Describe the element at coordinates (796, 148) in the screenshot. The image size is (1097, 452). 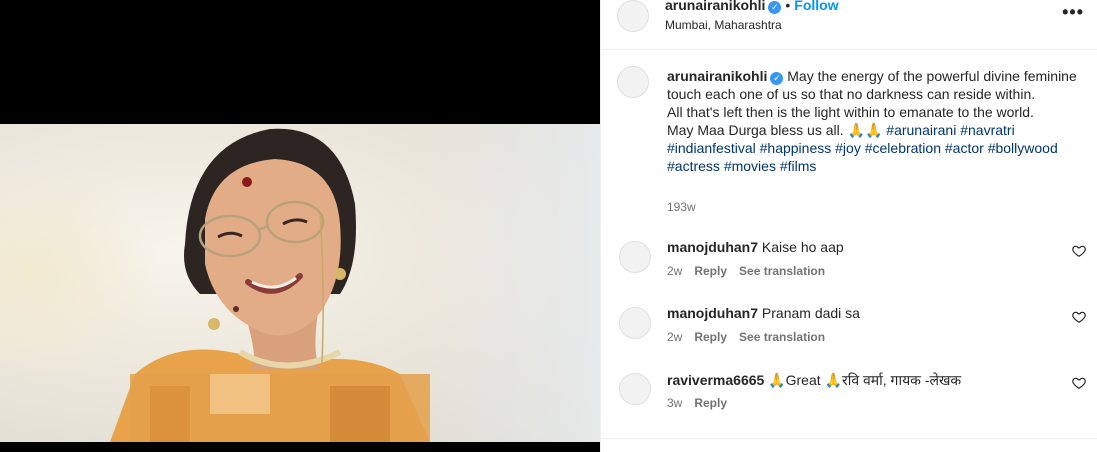
I see `hashtag-link: #happiness` at that location.